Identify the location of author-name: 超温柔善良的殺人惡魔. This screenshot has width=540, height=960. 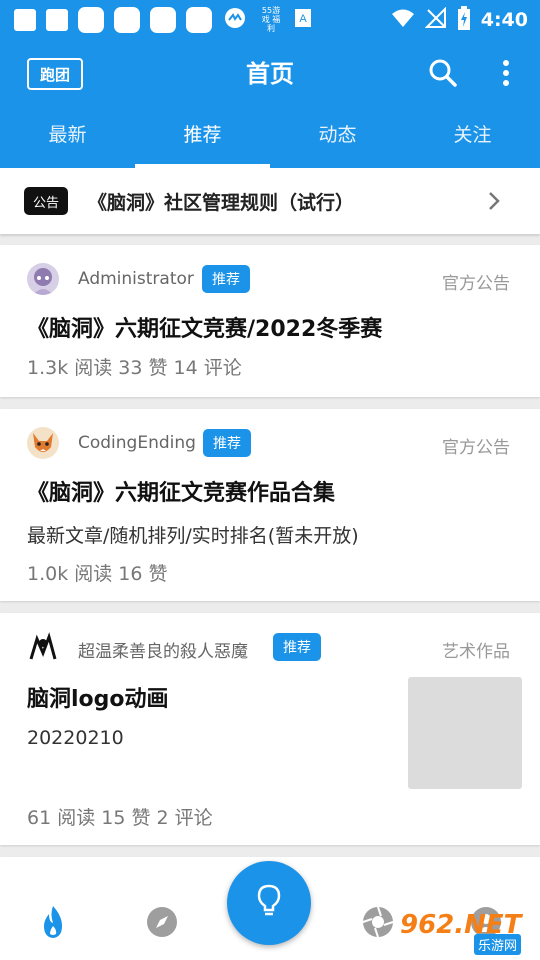
(163, 649).